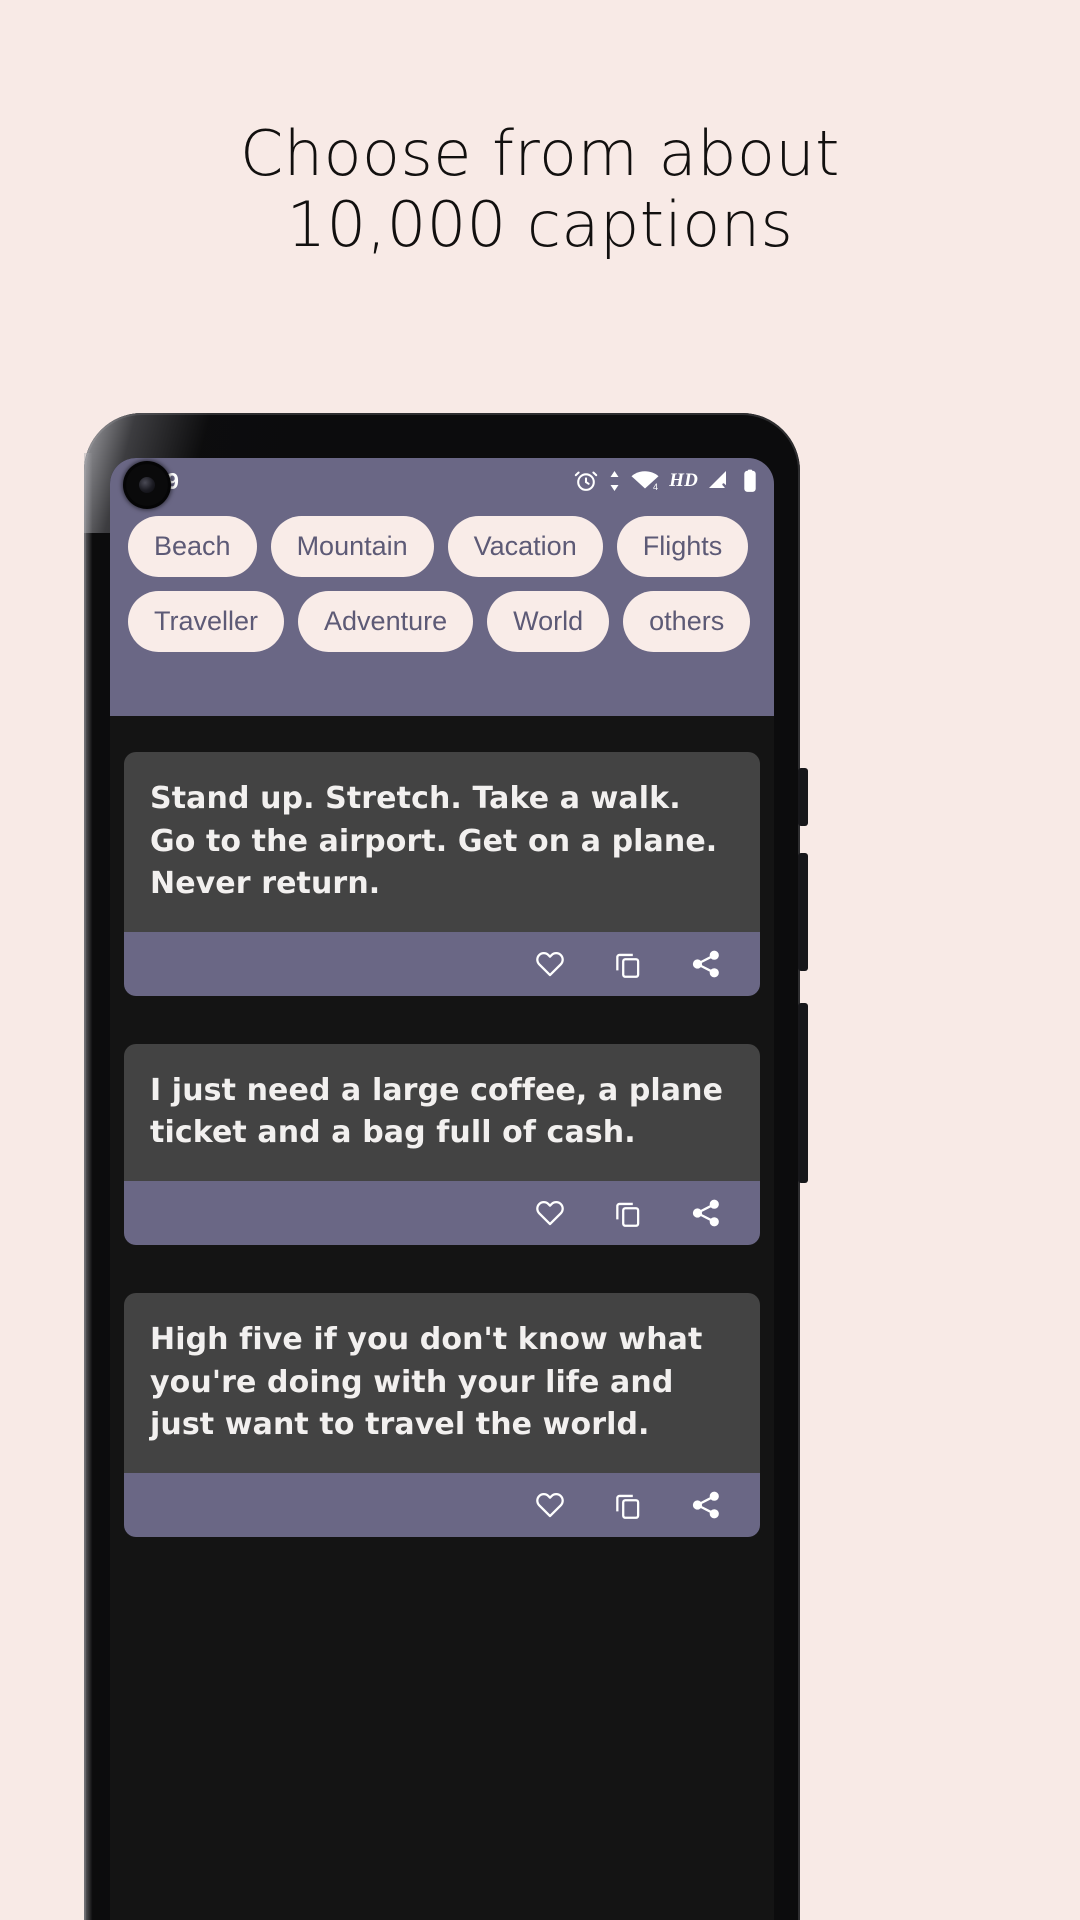  What do you see at coordinates (803, 797) in the screenshot?
I see `phone-side-button-top` at bounding box center [803, 797].